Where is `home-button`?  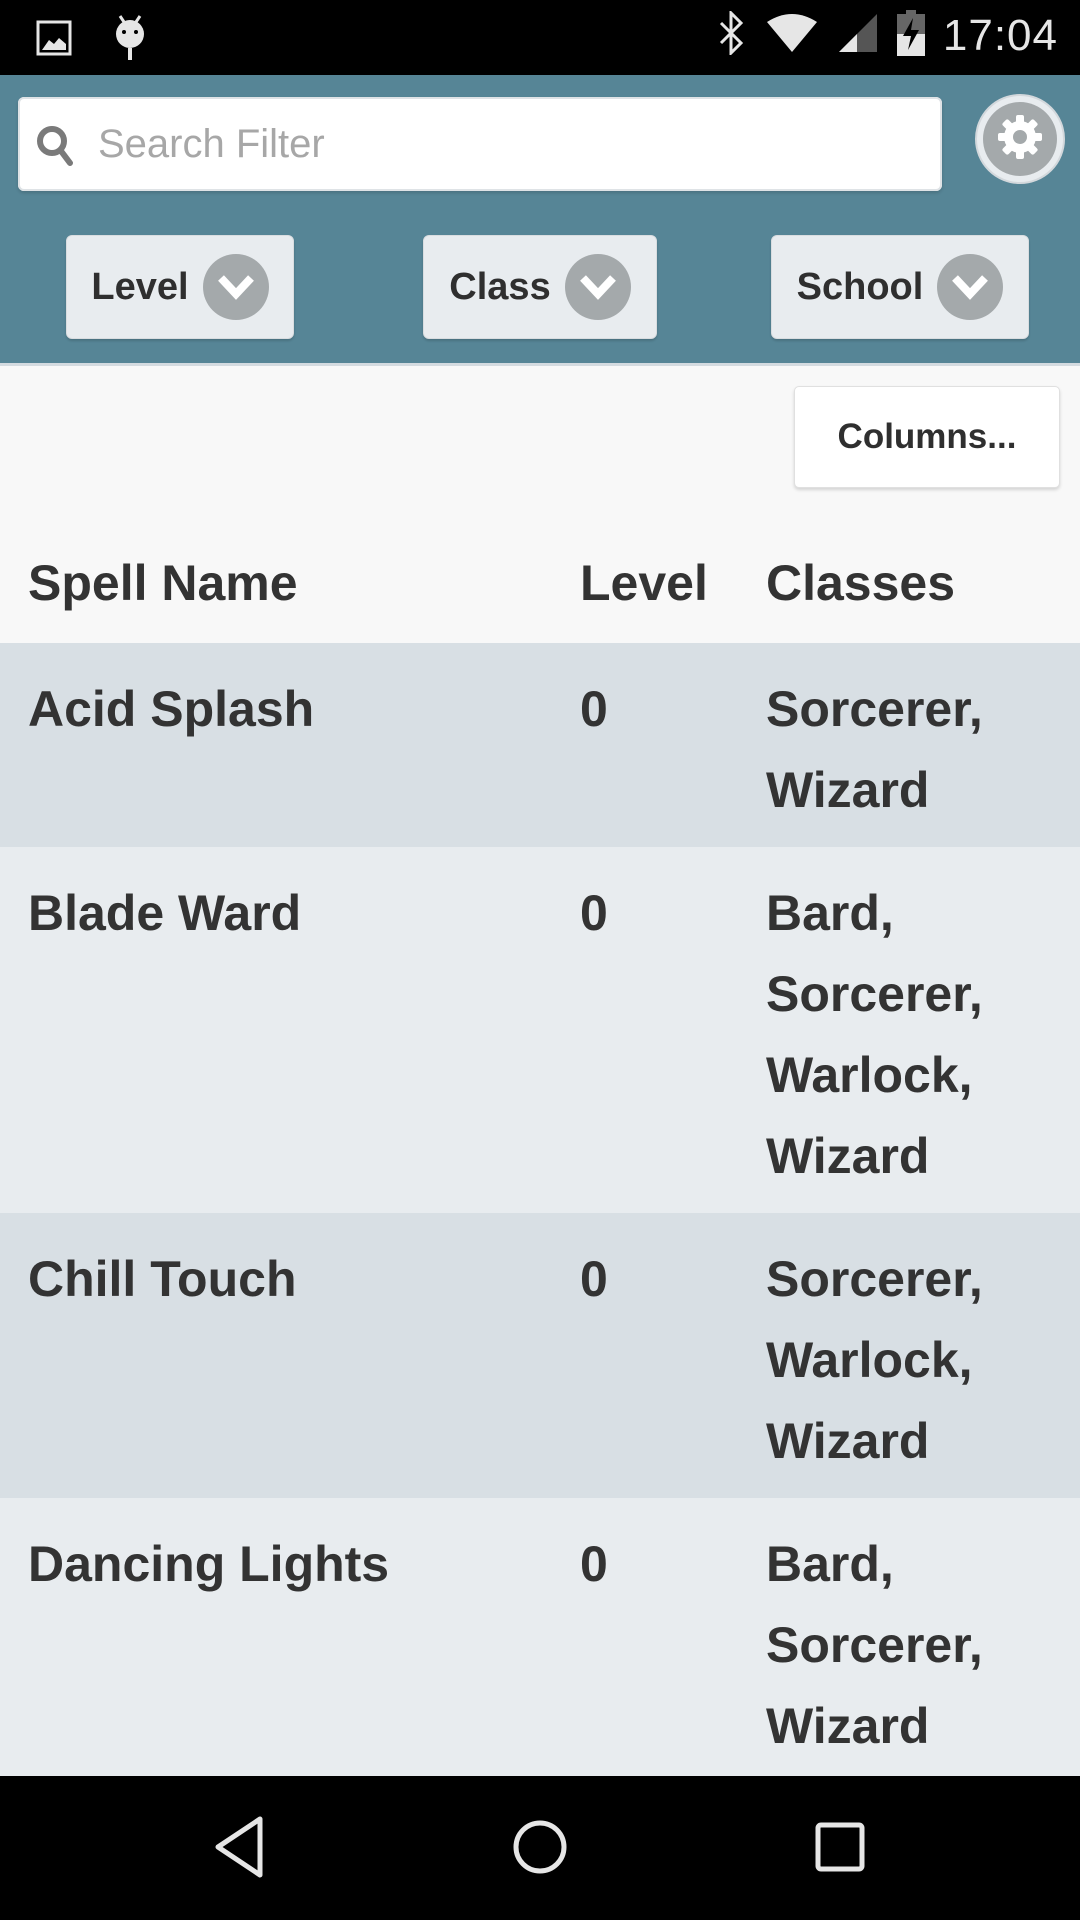 home-button is located at coordinates (540, 1849).